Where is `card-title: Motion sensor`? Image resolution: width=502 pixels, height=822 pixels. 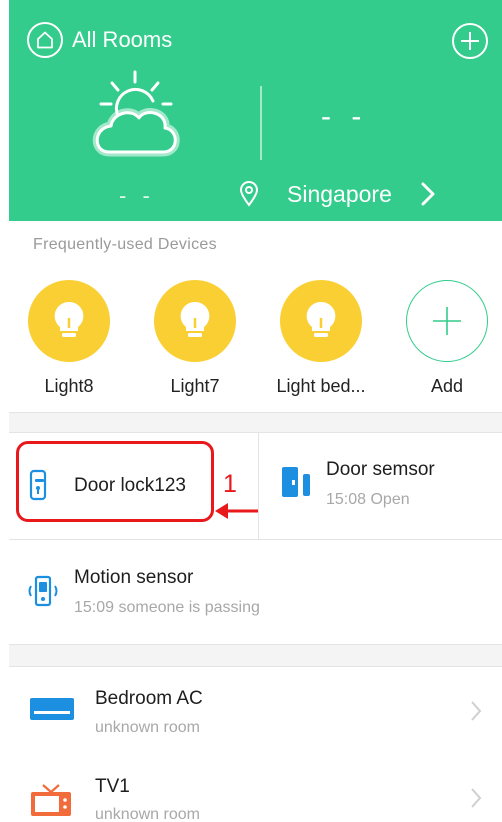 card-title: Motion sensor is located at coordinates (134, 577).